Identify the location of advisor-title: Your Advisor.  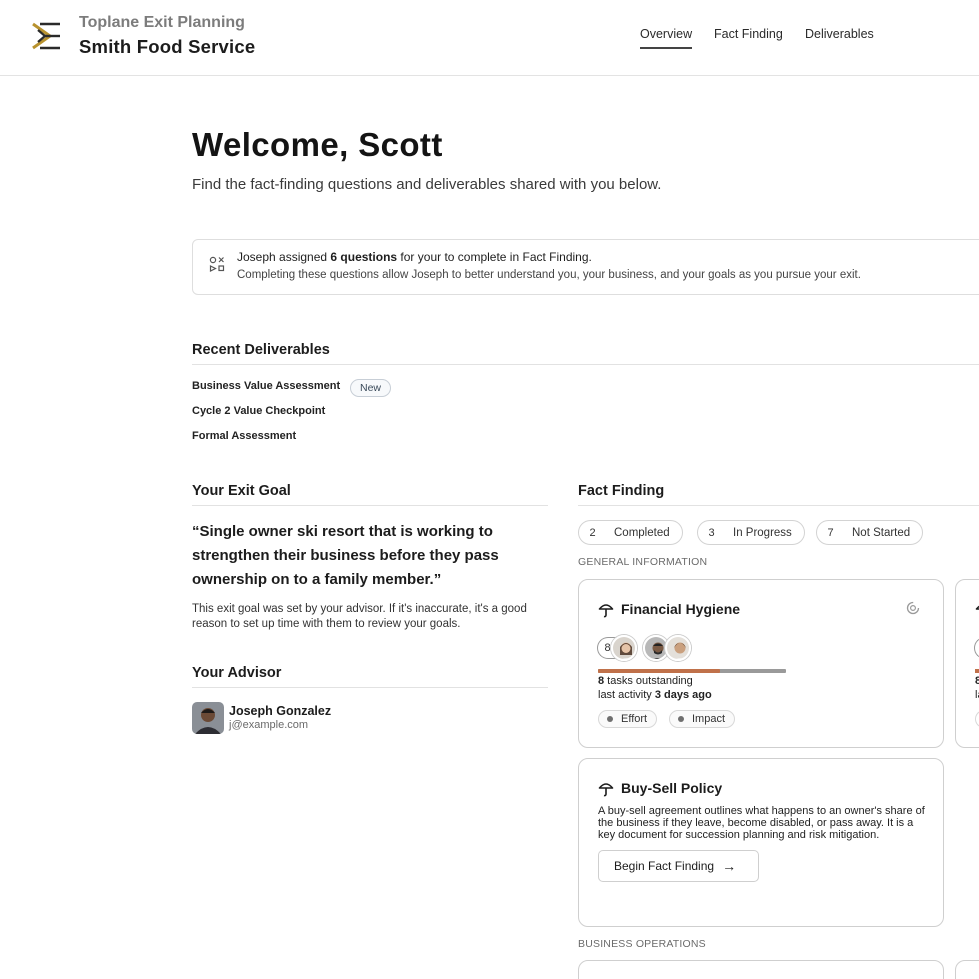
(237, 673).